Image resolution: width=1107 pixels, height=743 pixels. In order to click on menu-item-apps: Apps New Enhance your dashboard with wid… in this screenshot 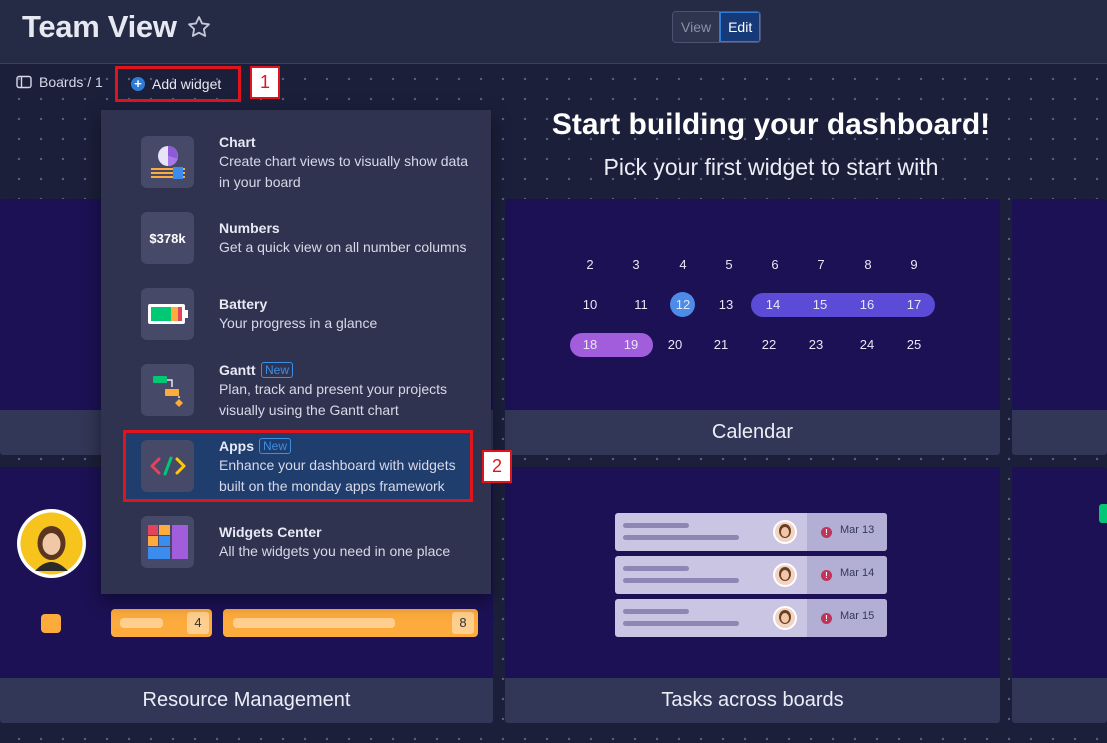, I will do `click(296, 472)`.